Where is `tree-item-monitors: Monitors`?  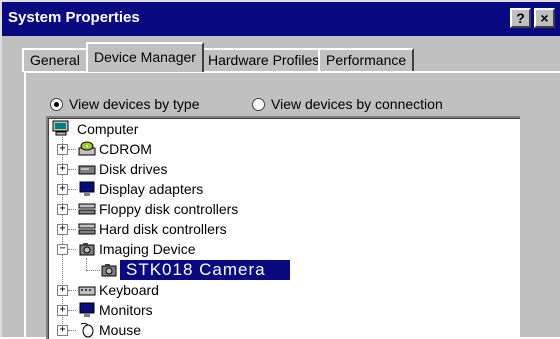
tree-item-monitors: Monitors is located at coordinates (126, 310).